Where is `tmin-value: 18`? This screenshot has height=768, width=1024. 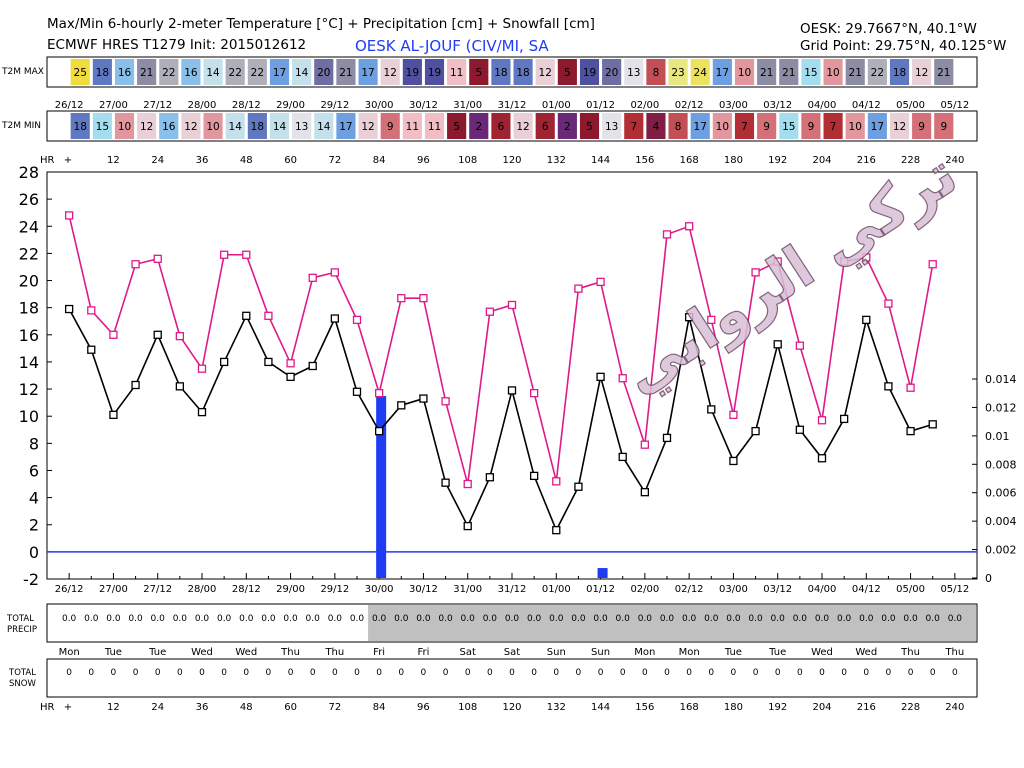
tmin-value: 18 is located at coordinates (80, 127).